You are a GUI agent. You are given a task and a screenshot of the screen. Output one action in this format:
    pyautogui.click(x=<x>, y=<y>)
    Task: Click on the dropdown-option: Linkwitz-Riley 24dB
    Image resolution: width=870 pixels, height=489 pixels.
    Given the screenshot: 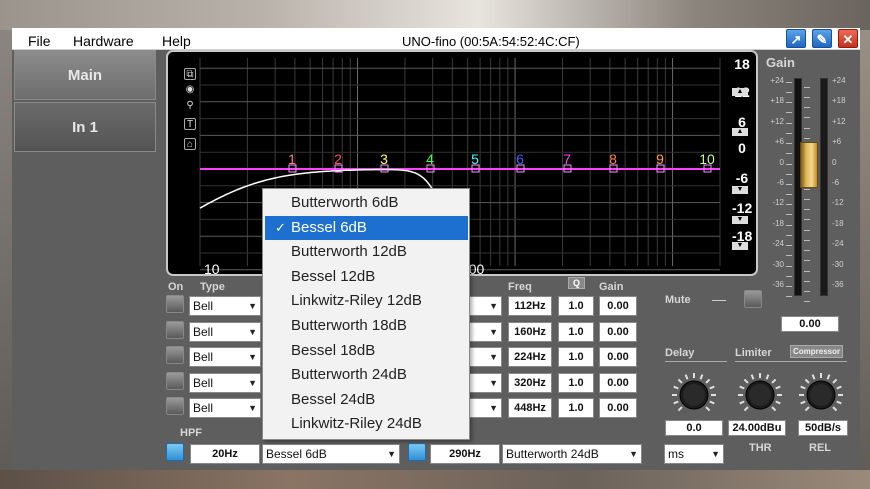 What is the action you would take?
    pyautogui.click(x=366, y=424)
    